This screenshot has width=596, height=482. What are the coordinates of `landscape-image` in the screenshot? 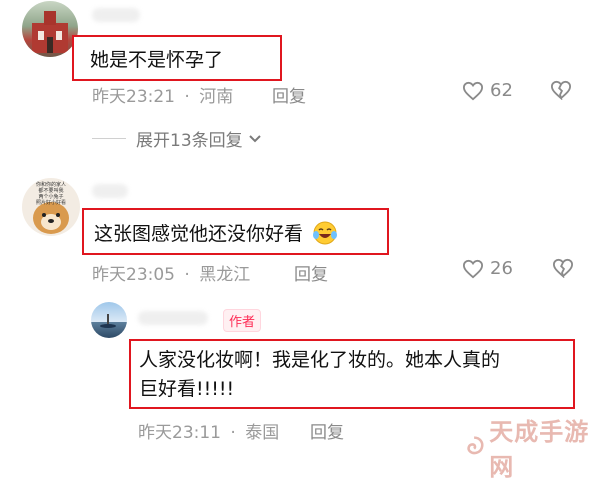 It's located at (108, 321).